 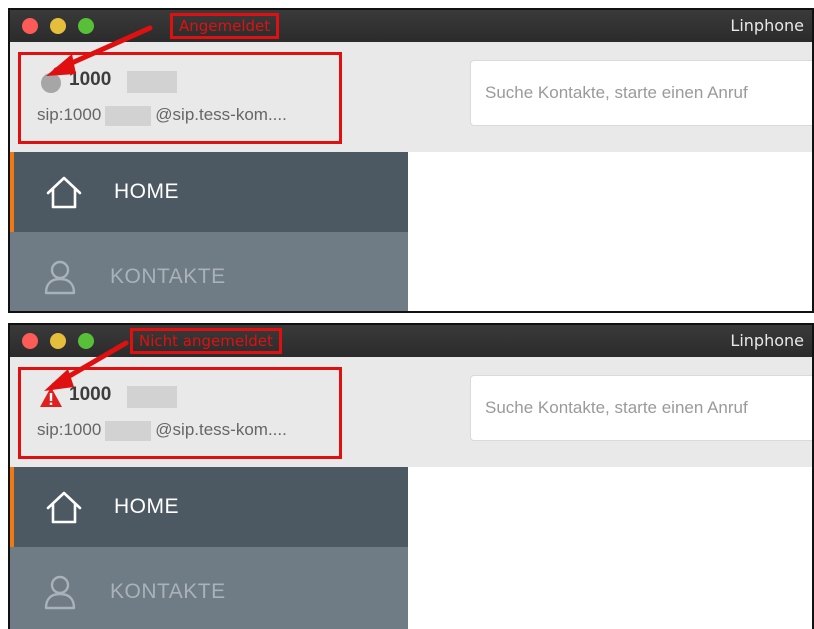 I want to click on warning-icon, so click(x=51, y=397).